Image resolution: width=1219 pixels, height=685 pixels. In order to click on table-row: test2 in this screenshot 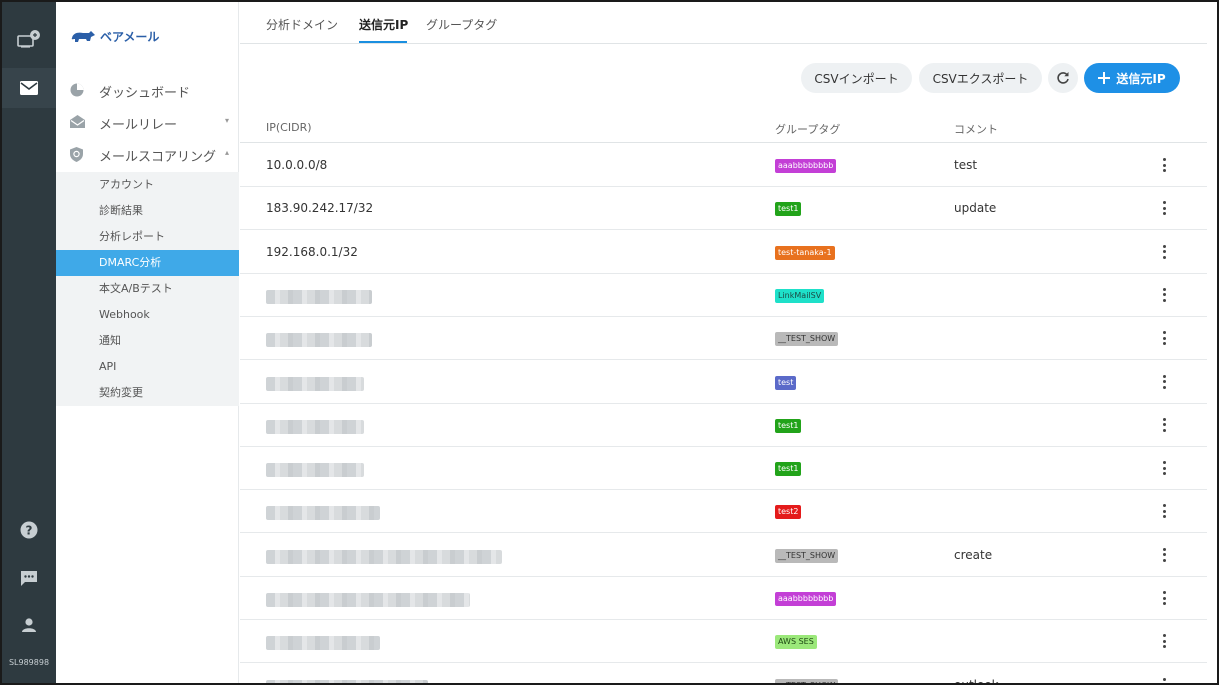, I will do `click(723, 512)`.